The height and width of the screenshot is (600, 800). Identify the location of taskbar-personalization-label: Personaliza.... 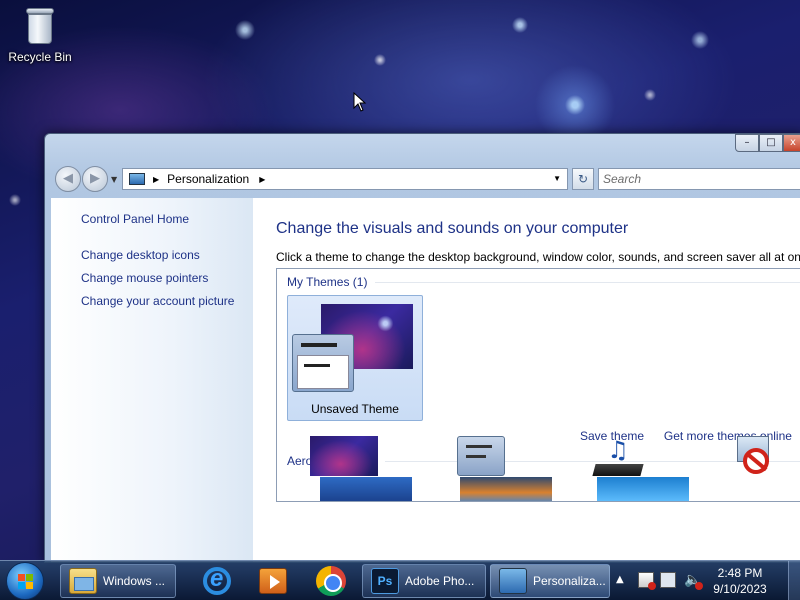
(569, 581).